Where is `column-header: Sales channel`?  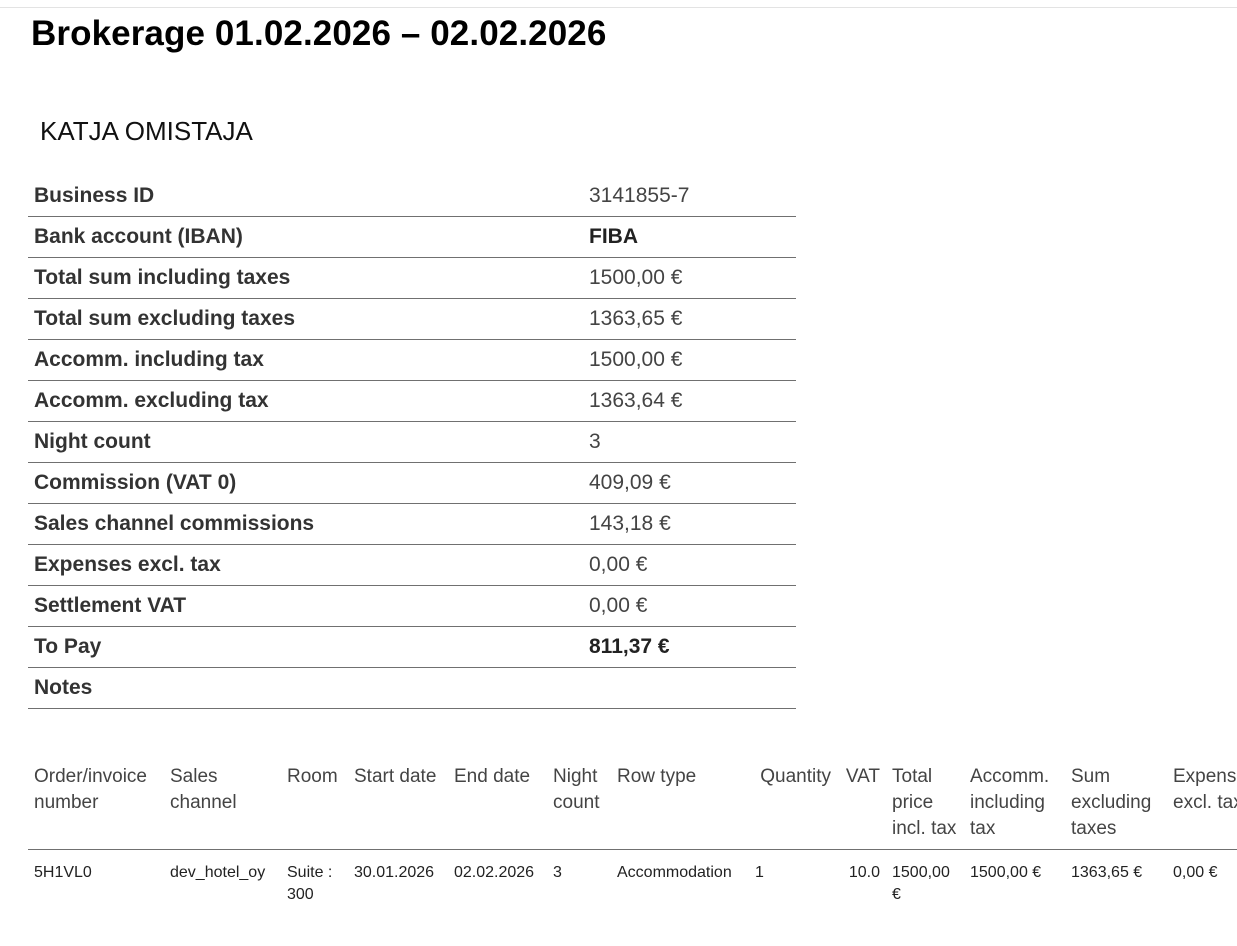 column-header: Sales channel is located at coordinates (222, 807).